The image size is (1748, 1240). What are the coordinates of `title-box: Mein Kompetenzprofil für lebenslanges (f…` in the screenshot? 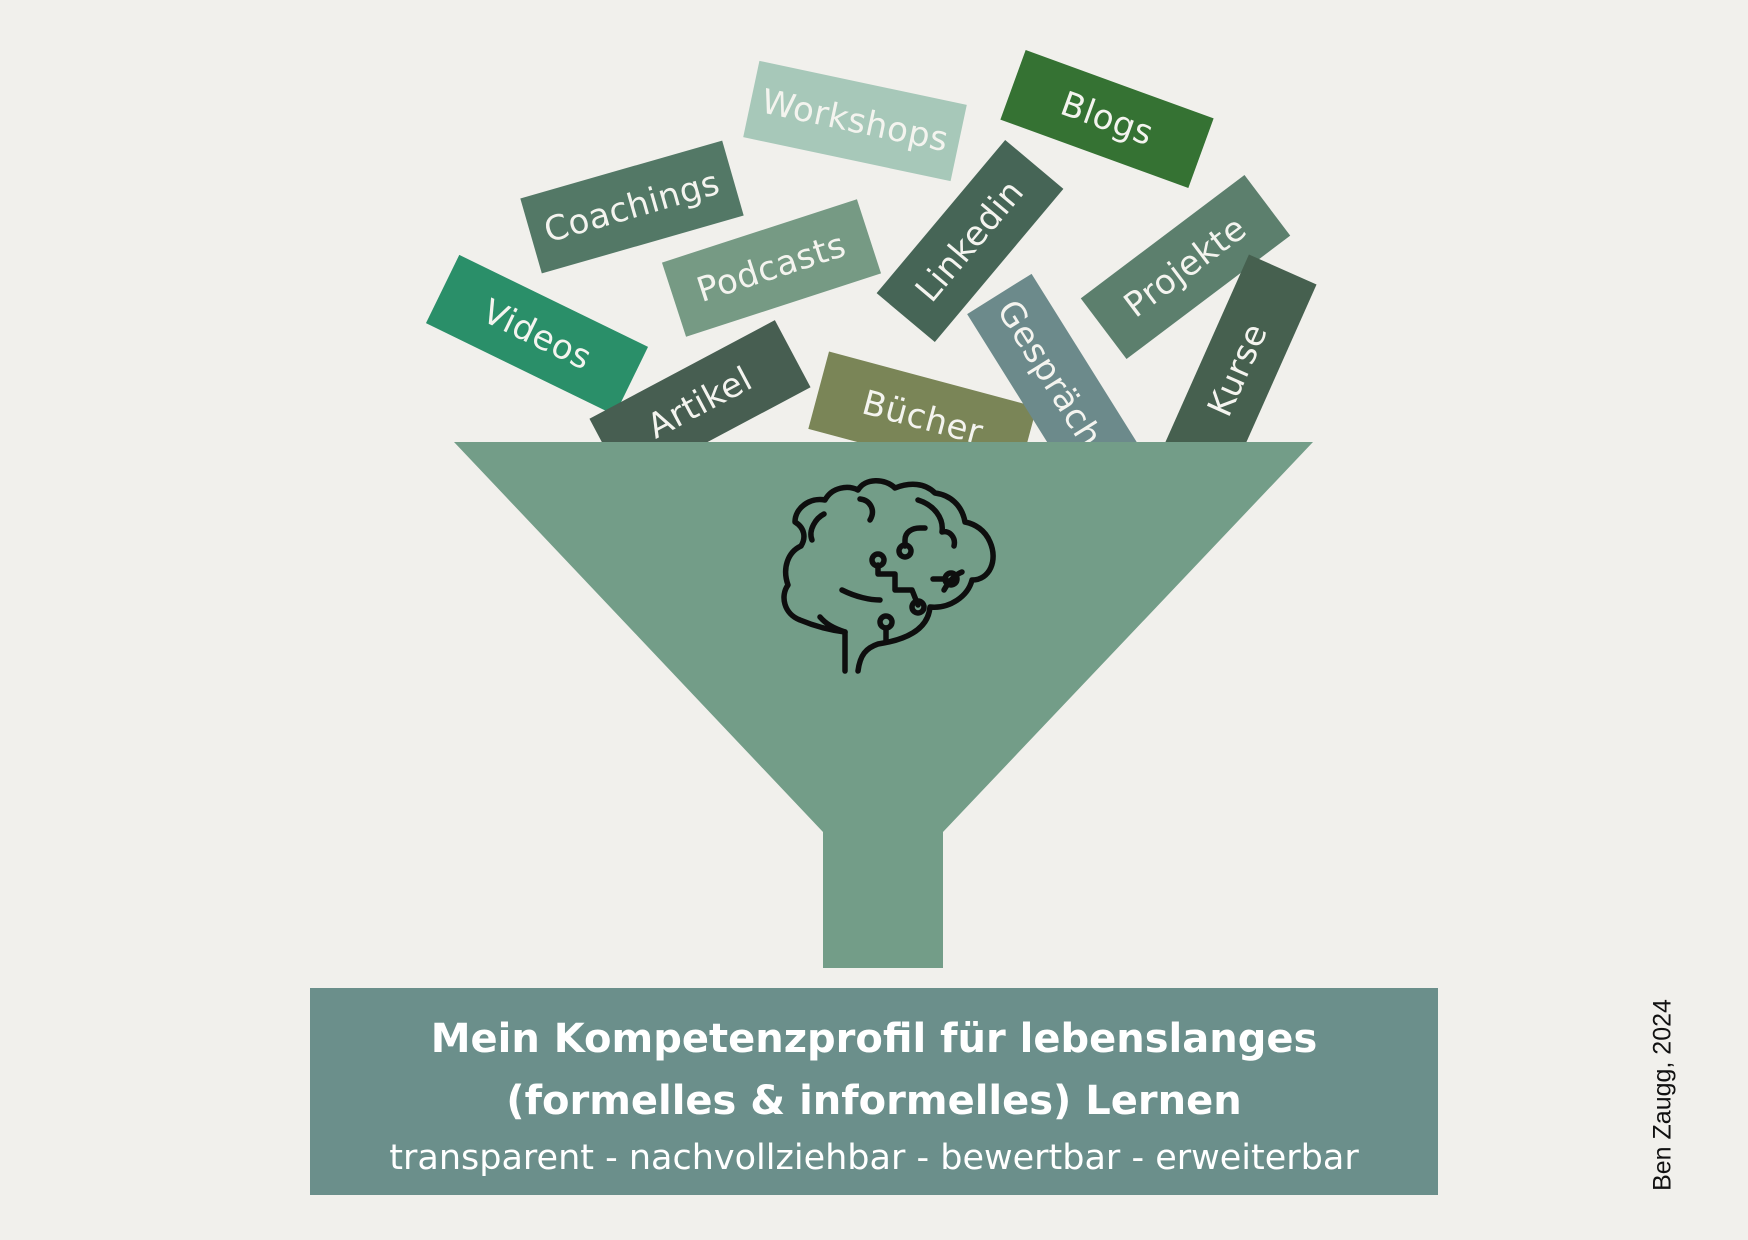 It's located at (874, 1091).